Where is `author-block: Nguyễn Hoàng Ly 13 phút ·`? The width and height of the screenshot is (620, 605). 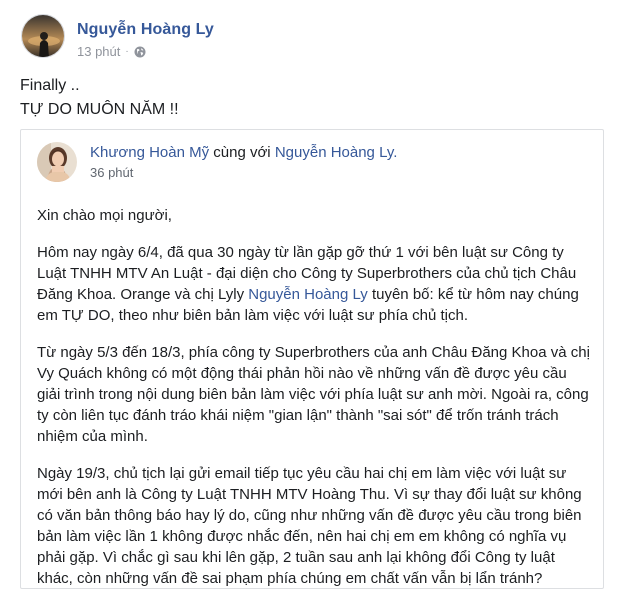
author-block: Nguyễn Hoàng Ly 13 phút · is located at coordinates (145, 40).